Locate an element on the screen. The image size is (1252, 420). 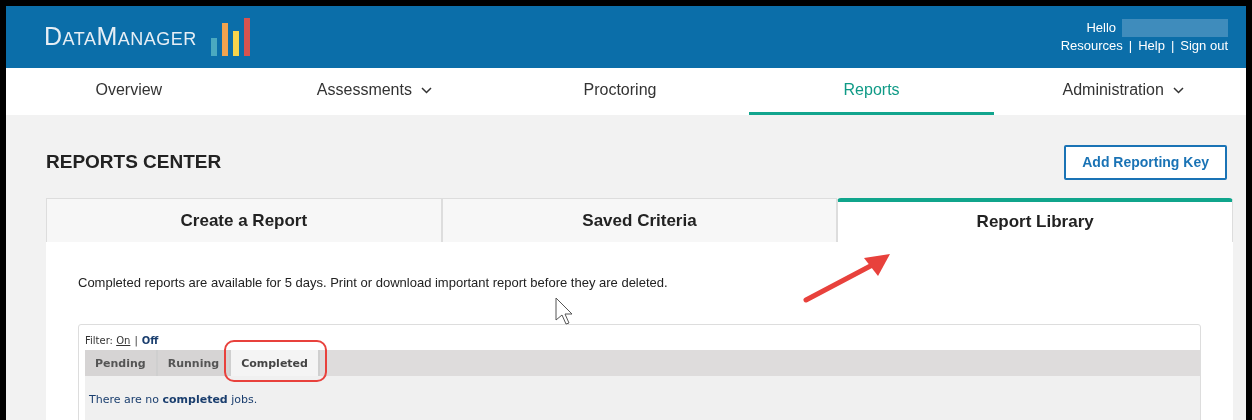
nav-item: Administration is located at coordinates (1123, 91).